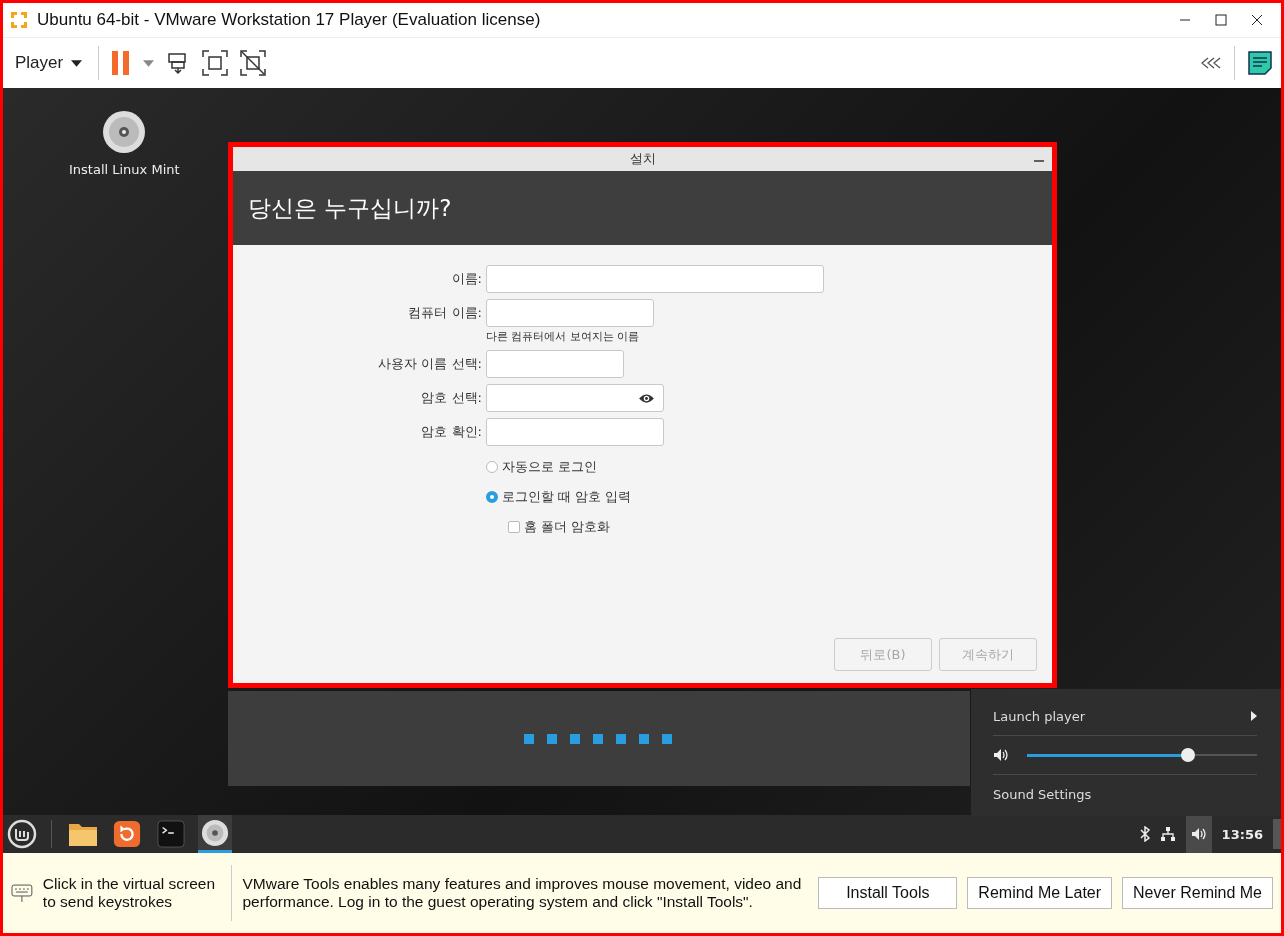  I want to click on player-menu: Player, so click(49, 63).